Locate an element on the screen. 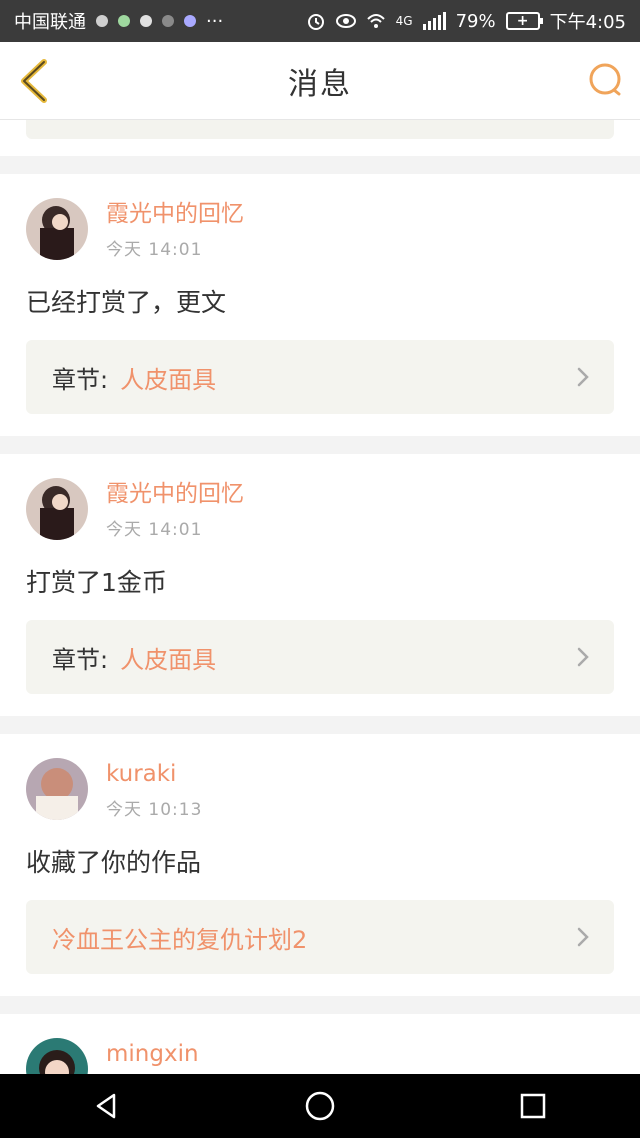 The height and width of the screenshot is (1138, 640). nav-home-button is located at coordinates (320, 1106).